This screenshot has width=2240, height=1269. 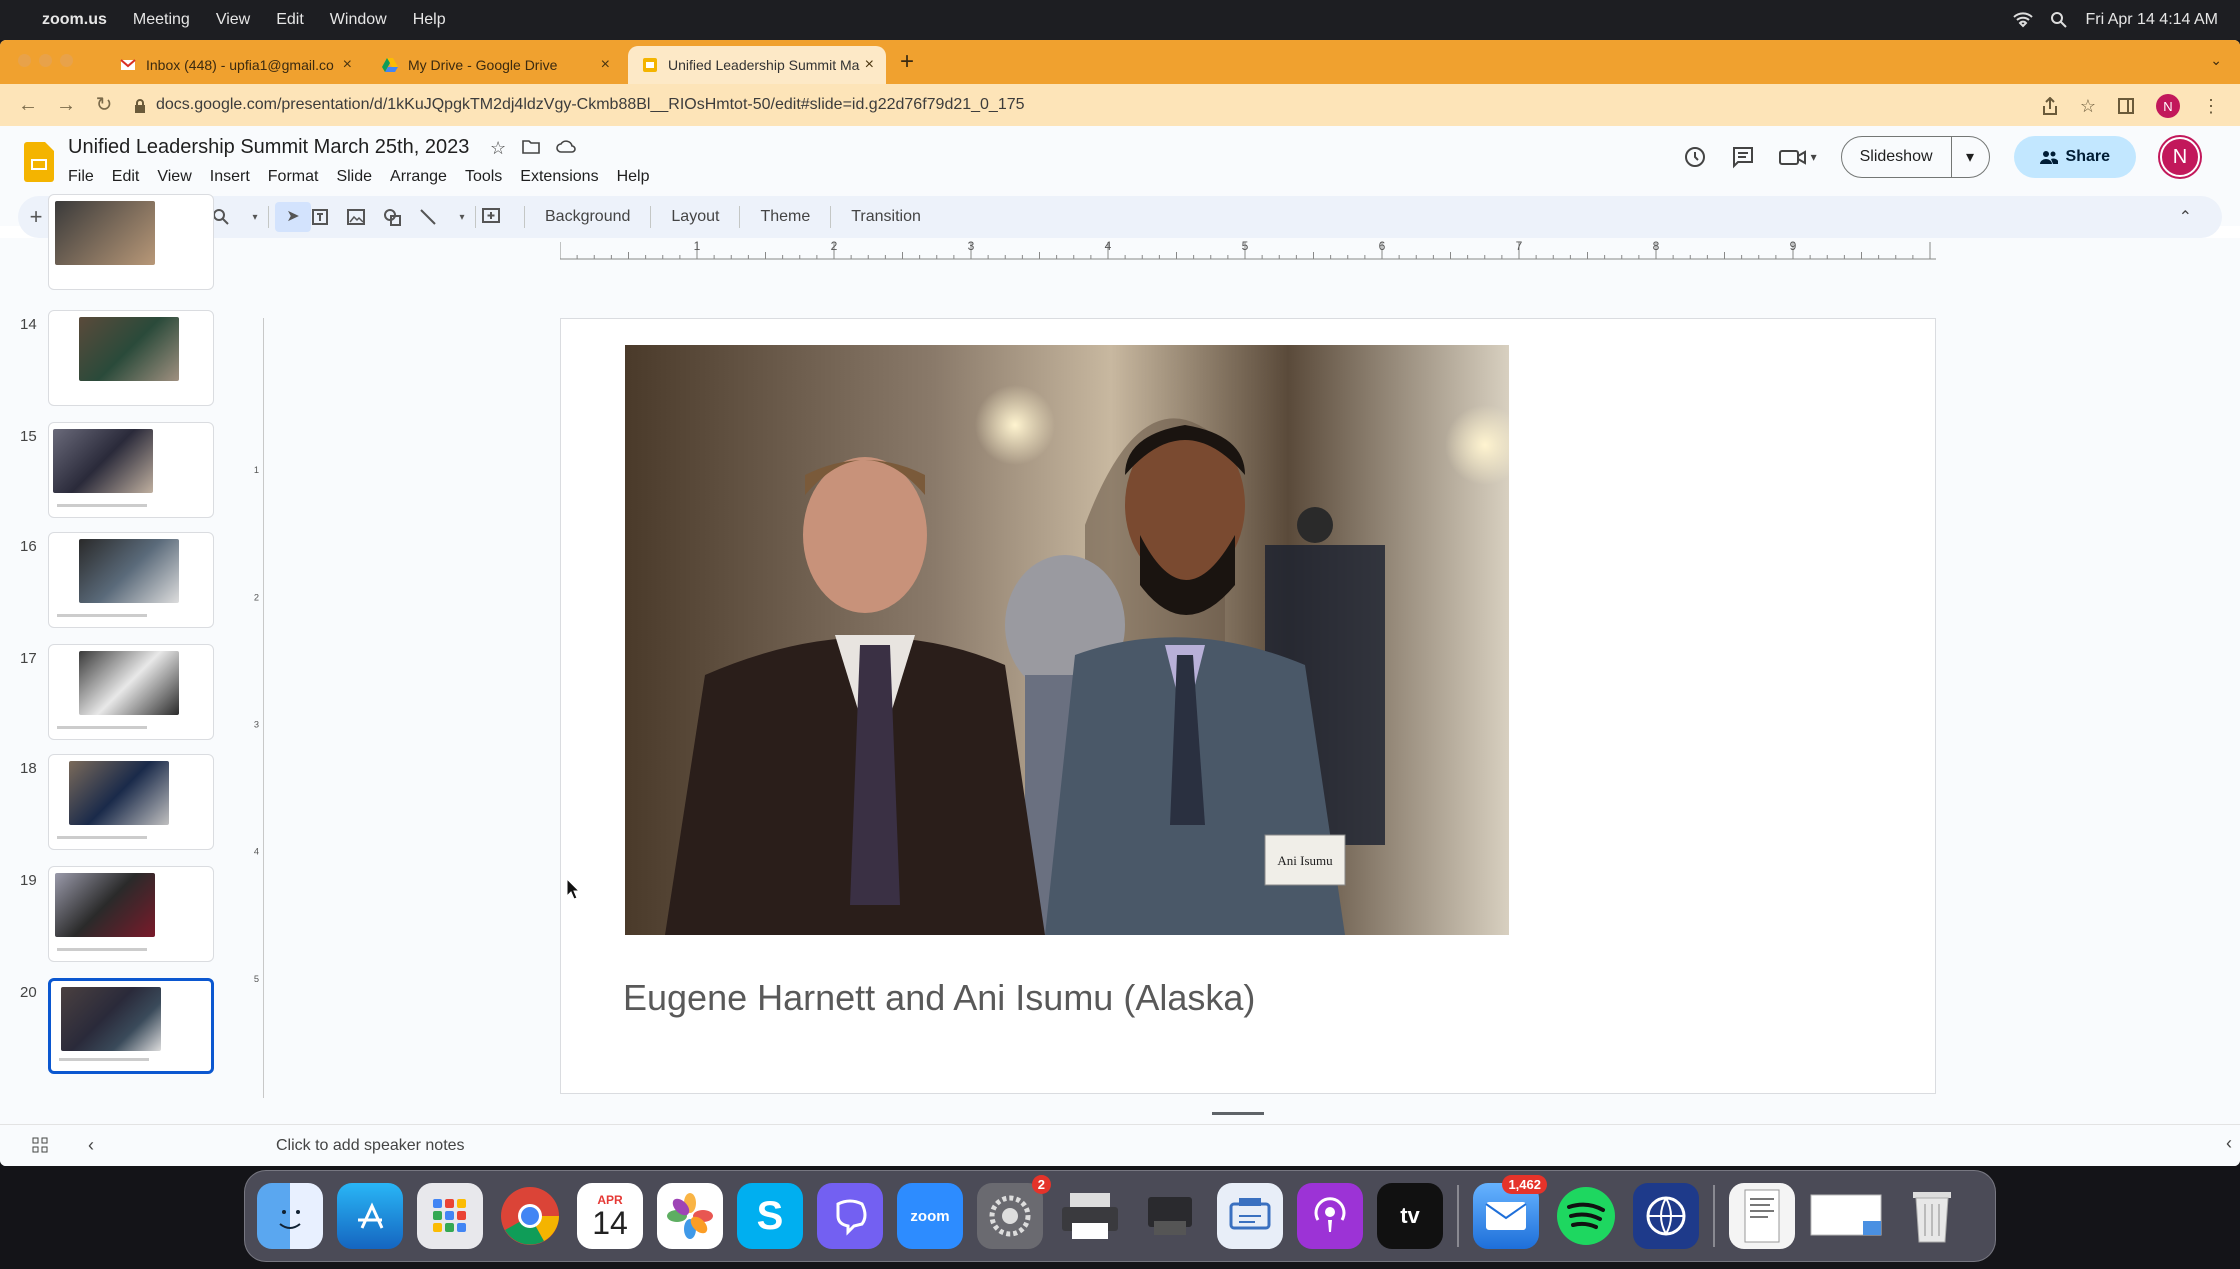 What do you see at coordinates (290, 1216) in the screenshot?
I see `finder-icon` at bounding box center [290, 1216].